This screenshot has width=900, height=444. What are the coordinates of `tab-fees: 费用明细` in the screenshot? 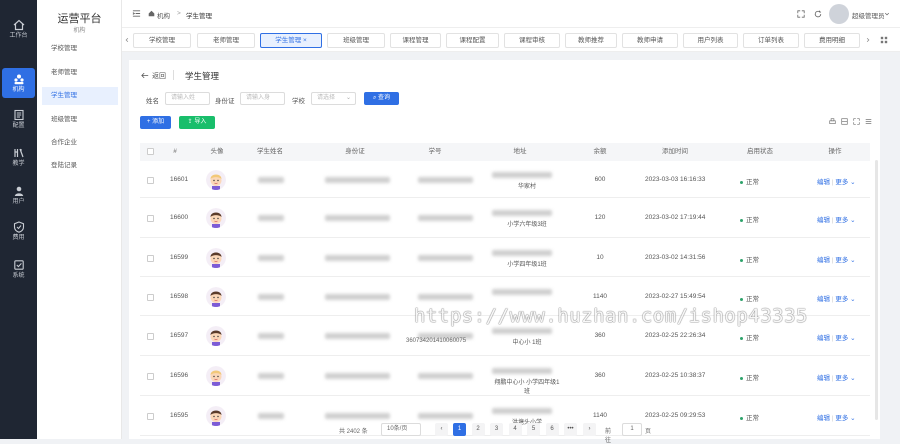 It's located at (832, 40).